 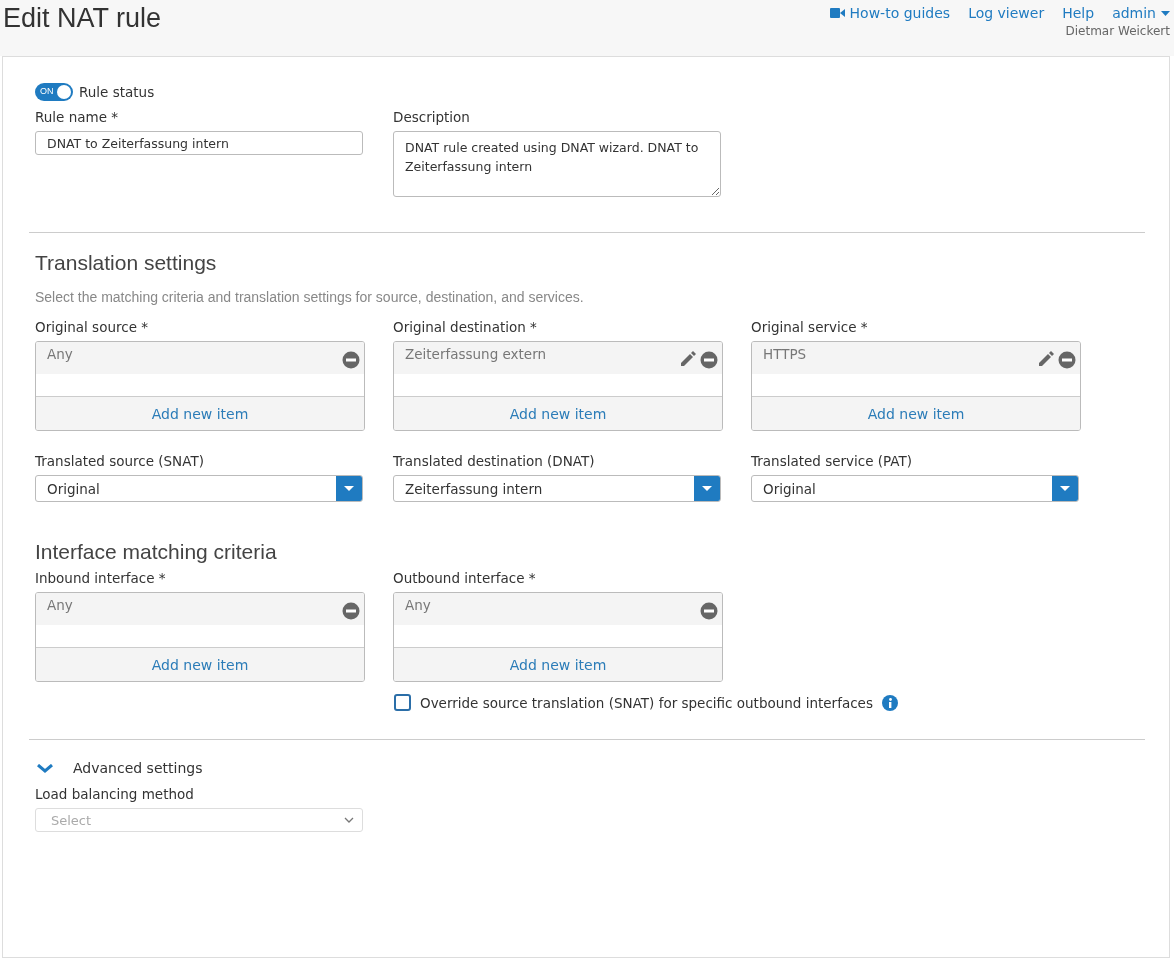 What do you see at coordinates (494, 461) in the screenshot?
I see `field-label: Translated destination (DNAT)` at bounding box center [494, 461].